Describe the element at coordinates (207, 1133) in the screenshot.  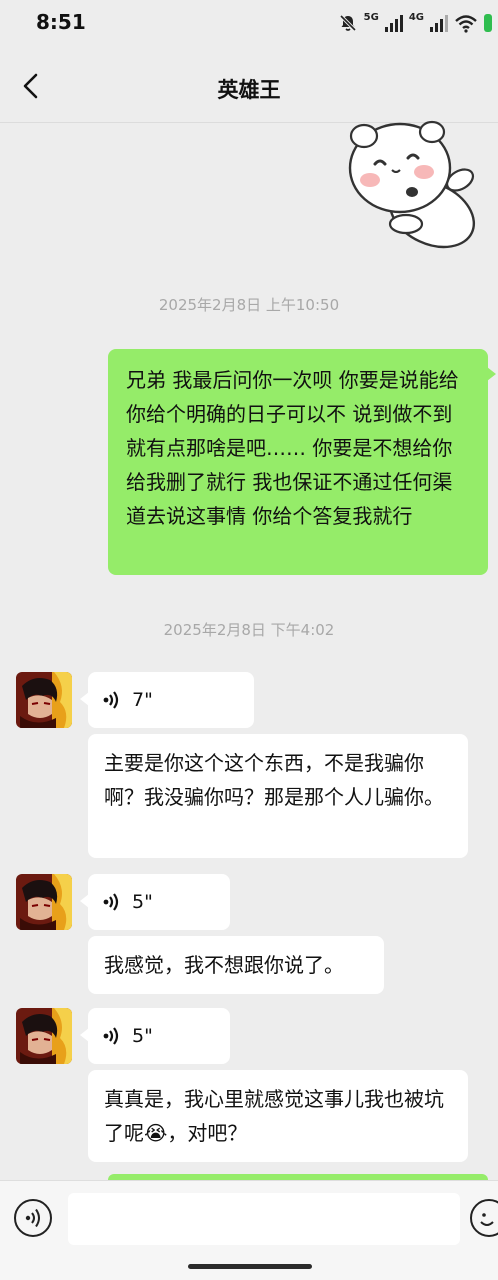
I see `message-text: ，对吧？` at that location.